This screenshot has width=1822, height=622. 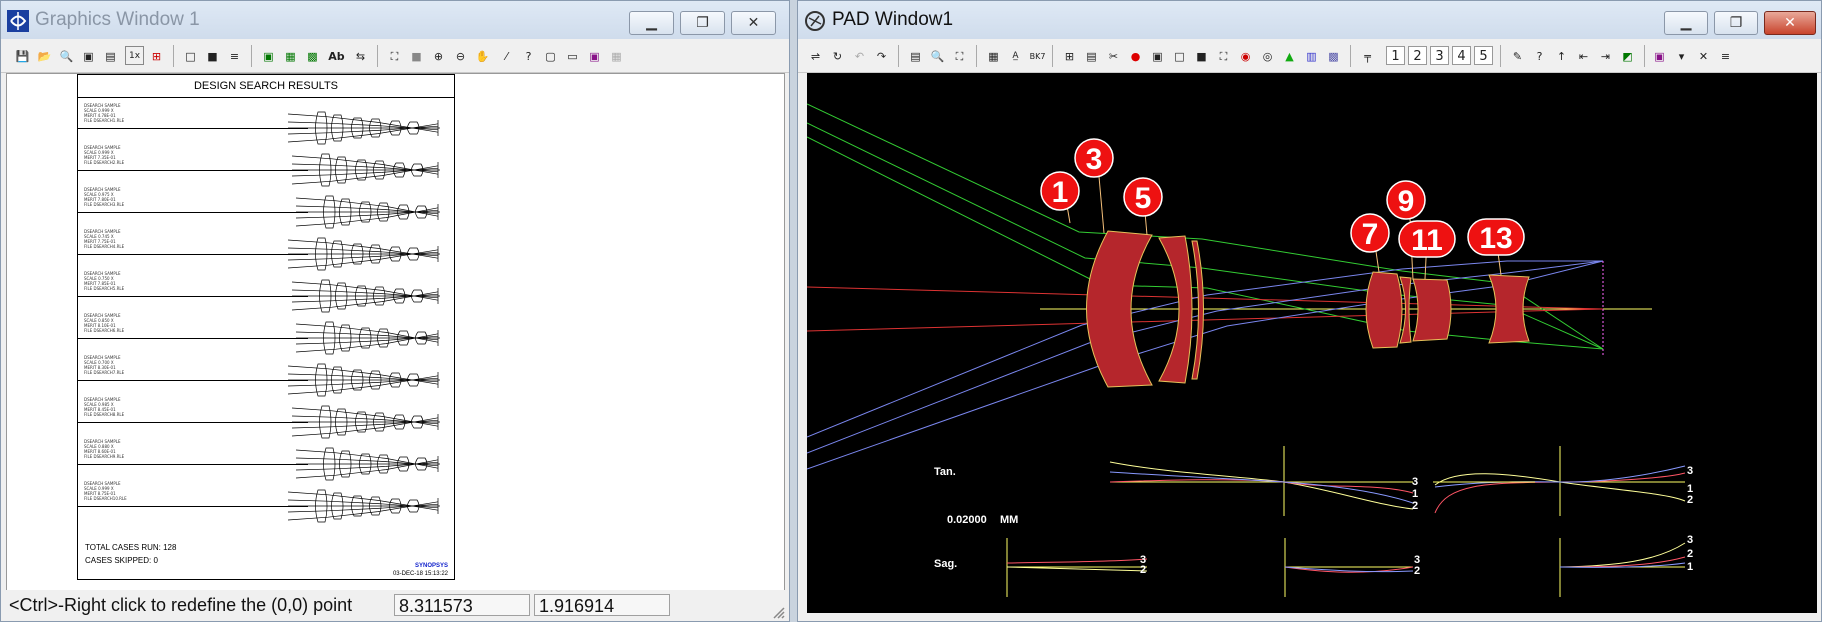 What do you see at coordinates (915, 55) in the screenshot?
I see `print-icon: ▤` at bounding box center [915, 55].